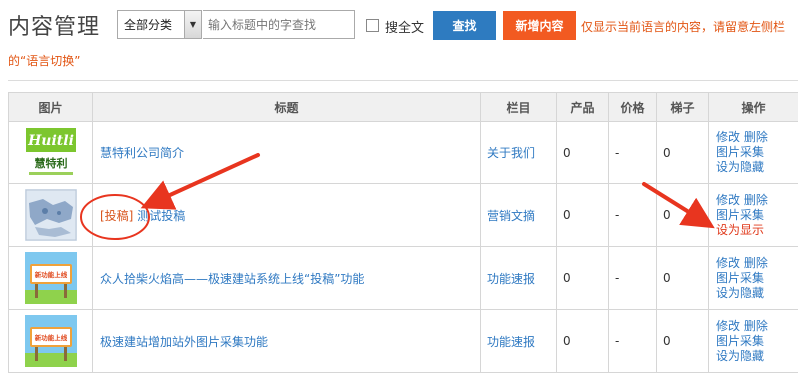 The width and height of the screenshot is (798, 377). What do you see at coordinates (511, 216) in the screenshot?
I see `row-column-link: 营销文摘` at bounding box center [511, 216].